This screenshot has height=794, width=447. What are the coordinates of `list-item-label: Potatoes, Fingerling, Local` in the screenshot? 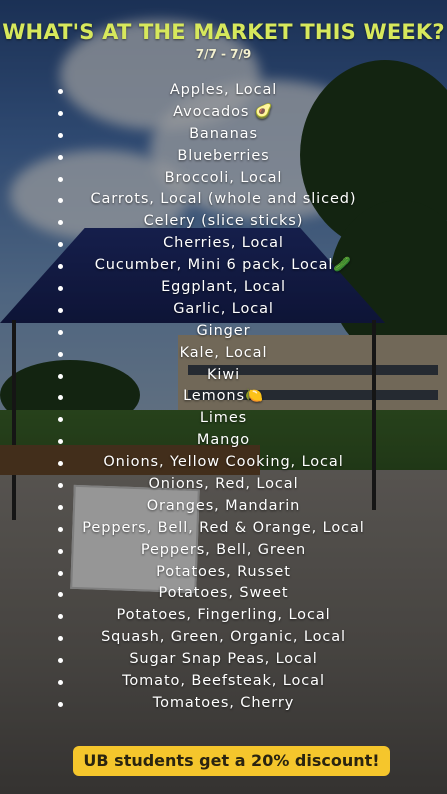 It's located at (223, 615).